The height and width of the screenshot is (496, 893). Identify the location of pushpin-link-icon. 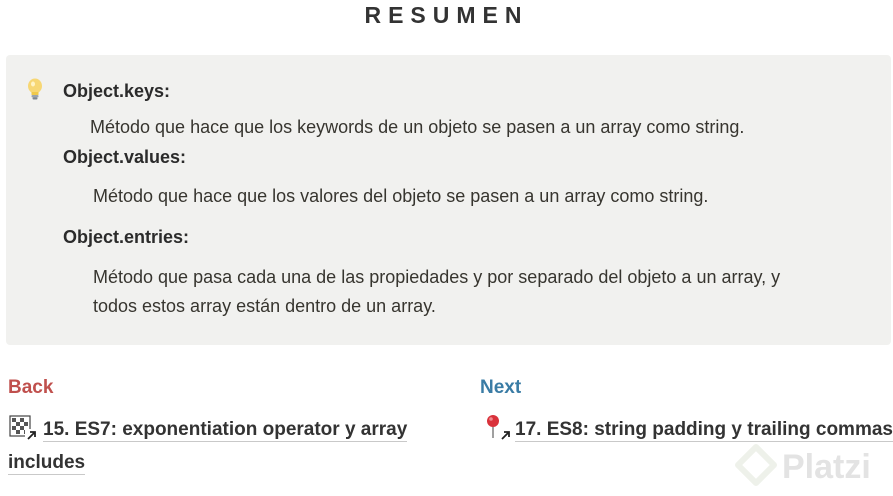
(498, 428).